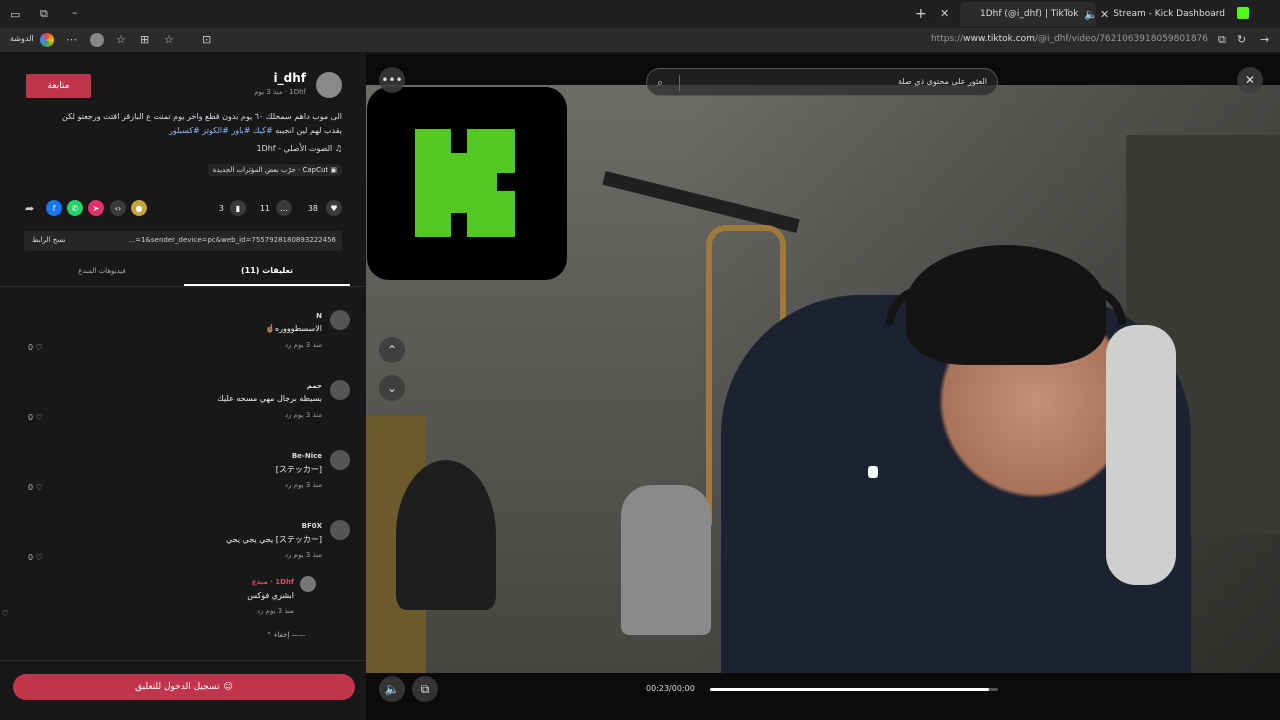 The image size is (1280, 720). Describe the element at coordinates (75, 208) in the screenshot. I see `whatsapp-icon: ✆` at that location.